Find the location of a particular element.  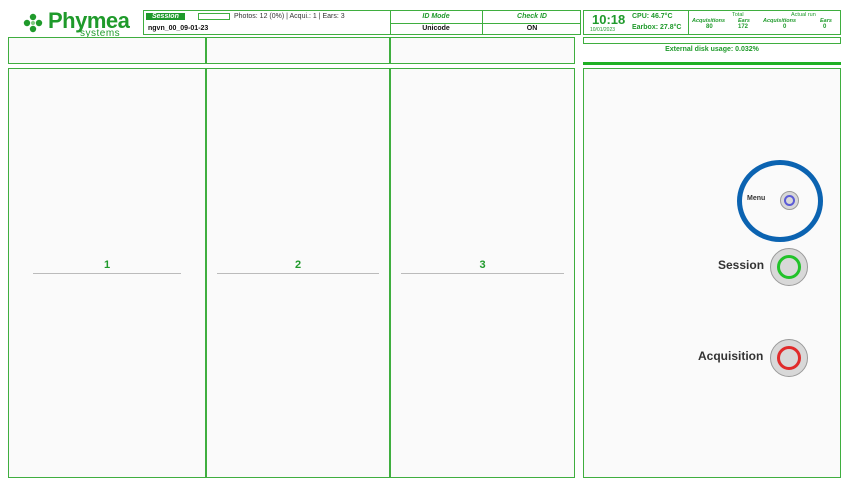

acquisition-label: Acquisition is located at coordinates (731, 356).